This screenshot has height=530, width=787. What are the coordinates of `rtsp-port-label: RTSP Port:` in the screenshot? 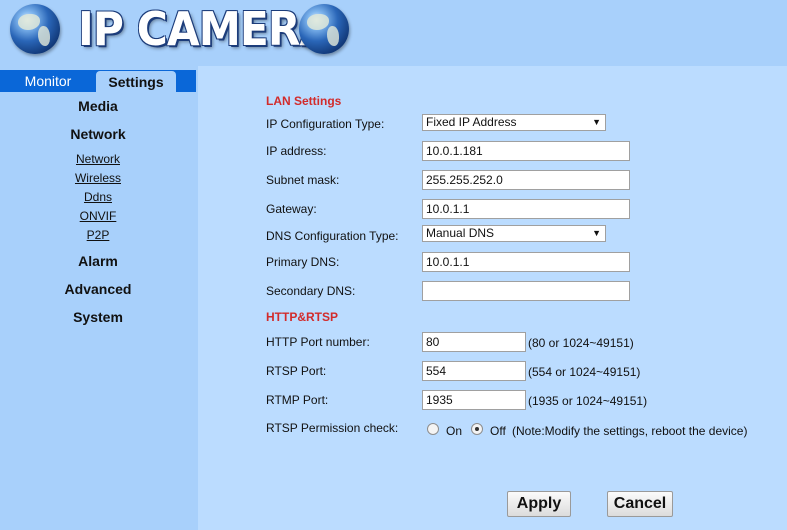 It's located at (296, 371).